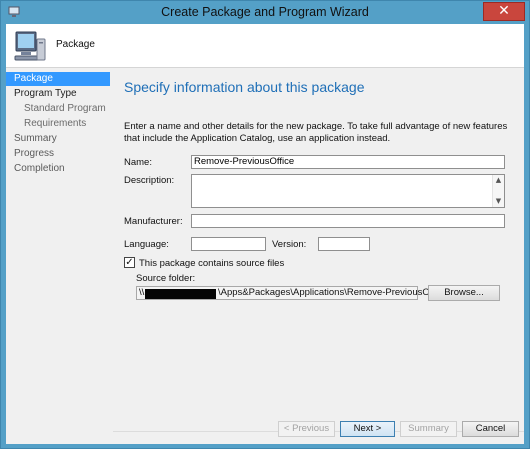 The width and height of the screenshot is (530, 449). What do you see at coordinates (142, 292) in the screenshot?
I see `source-folder-prefix: \\` at bounding box center [142, 292].